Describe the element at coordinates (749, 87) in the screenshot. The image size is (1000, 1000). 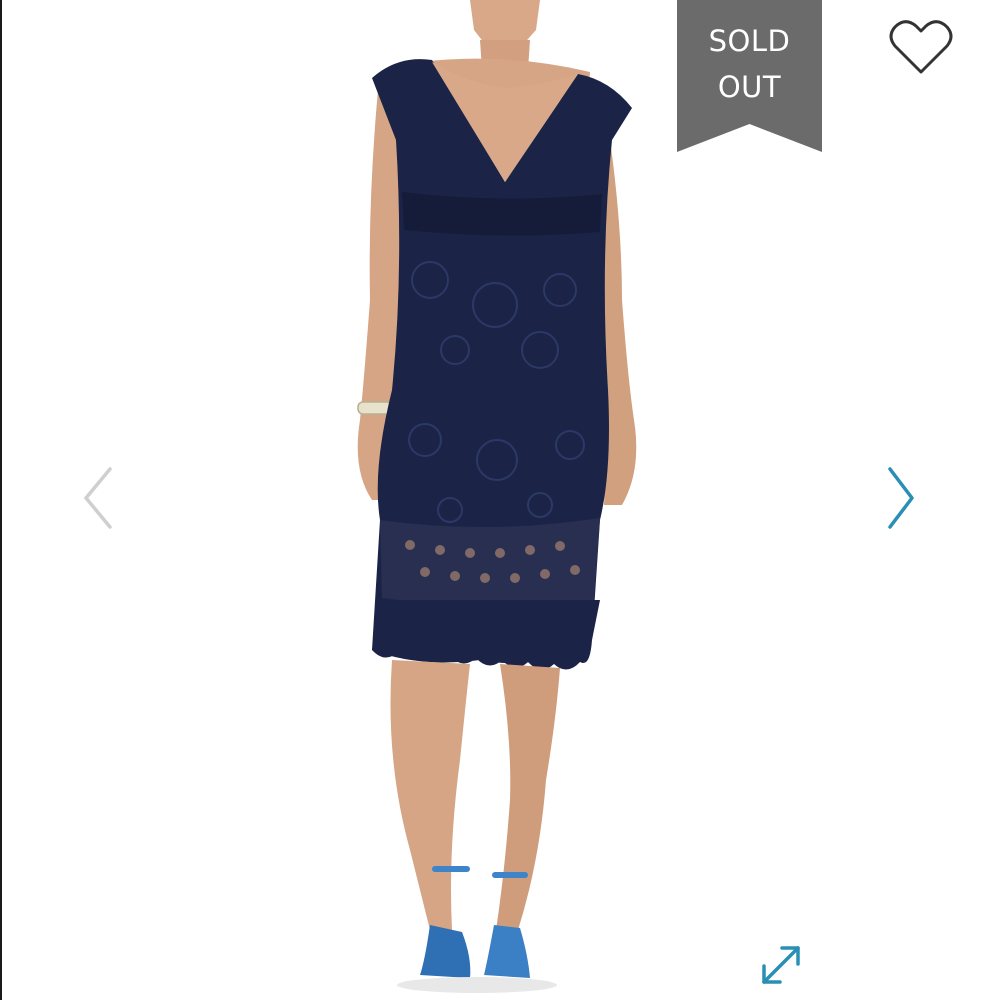
I see `sold-out-line2: OUT` at that location.